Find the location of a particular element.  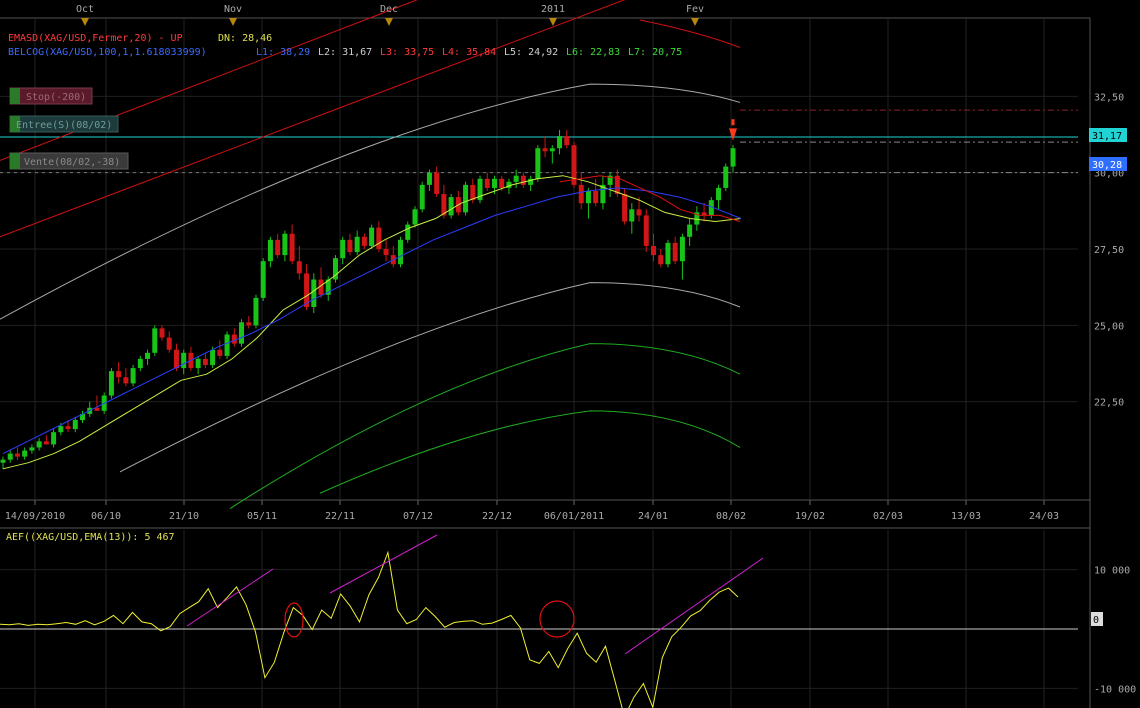

sell-signal-arrow is located at coordinates (733, 134).